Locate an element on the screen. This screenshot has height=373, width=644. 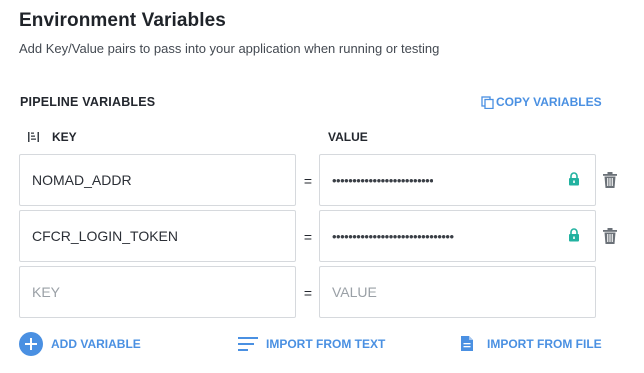
key-column-header: KEY is located at coordinates (52, 137).